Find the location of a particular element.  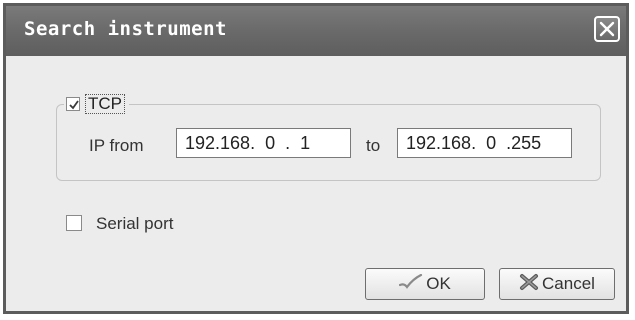

tcp-legend: TCP is located at coordinates (96, 104).